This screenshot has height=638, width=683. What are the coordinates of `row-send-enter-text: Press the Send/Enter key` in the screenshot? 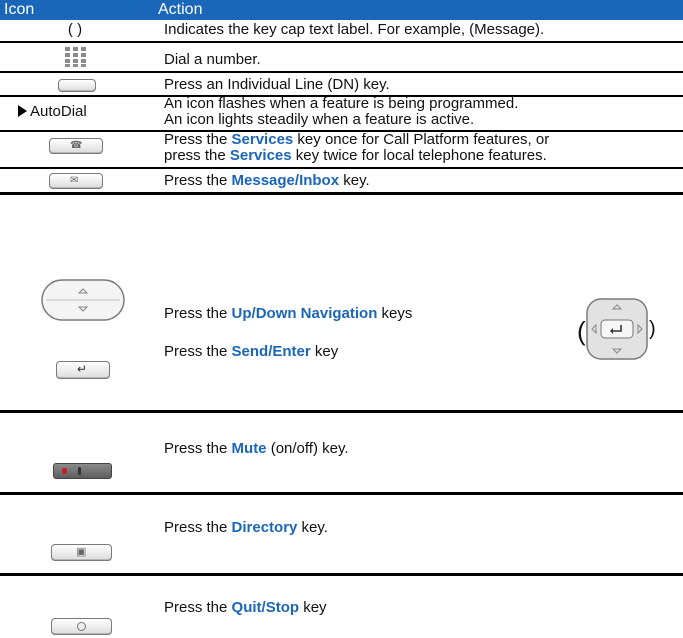 It's located at (251, 351).